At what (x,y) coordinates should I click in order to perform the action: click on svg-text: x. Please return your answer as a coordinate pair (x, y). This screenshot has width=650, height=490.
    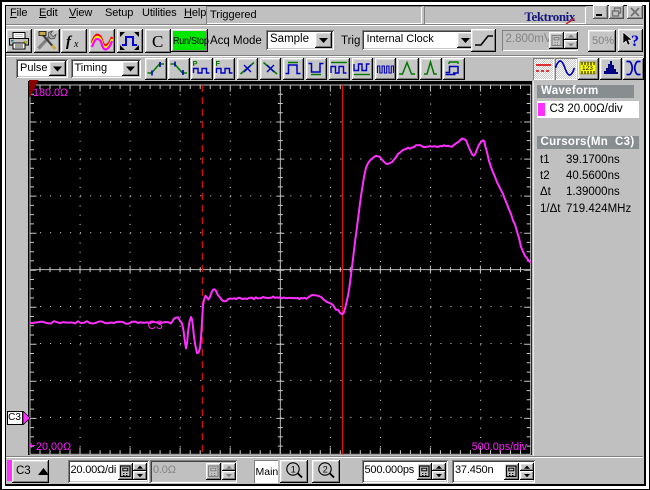
    Looking at the image, I should click on (76, 44).